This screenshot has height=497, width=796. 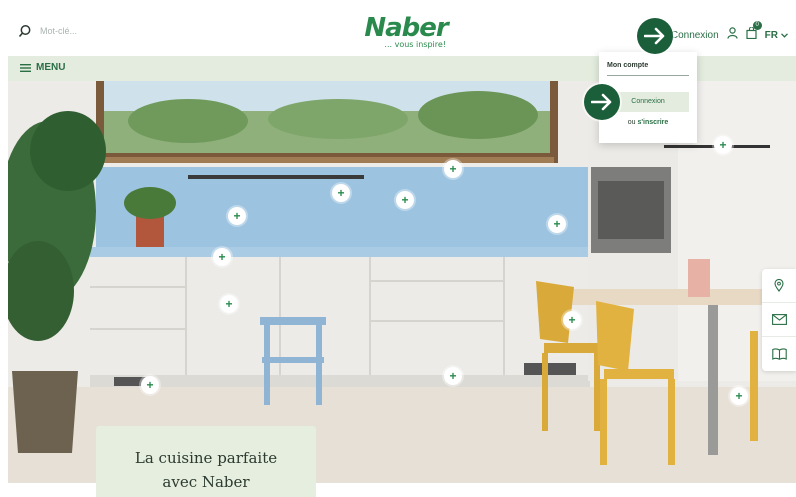 What do you see at coordinates (85, 31) in the screenshot?
I see `search-input` at bounding box center [85, 31].